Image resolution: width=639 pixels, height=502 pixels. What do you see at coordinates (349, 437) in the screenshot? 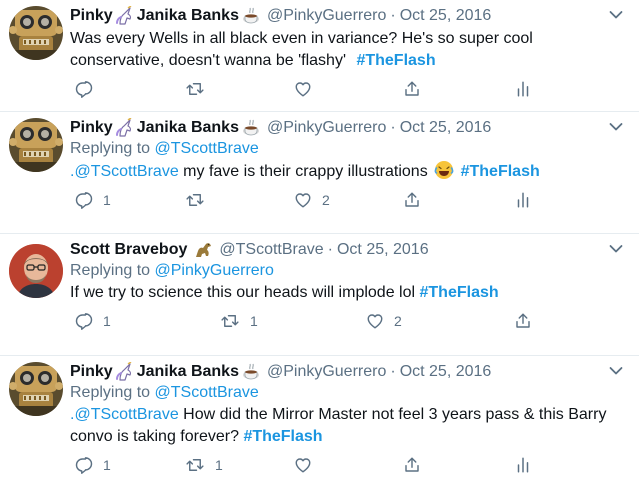
I see `tweet-text-continued: convo is taking forever? #TheFlash` at bounding box center [349, 437].